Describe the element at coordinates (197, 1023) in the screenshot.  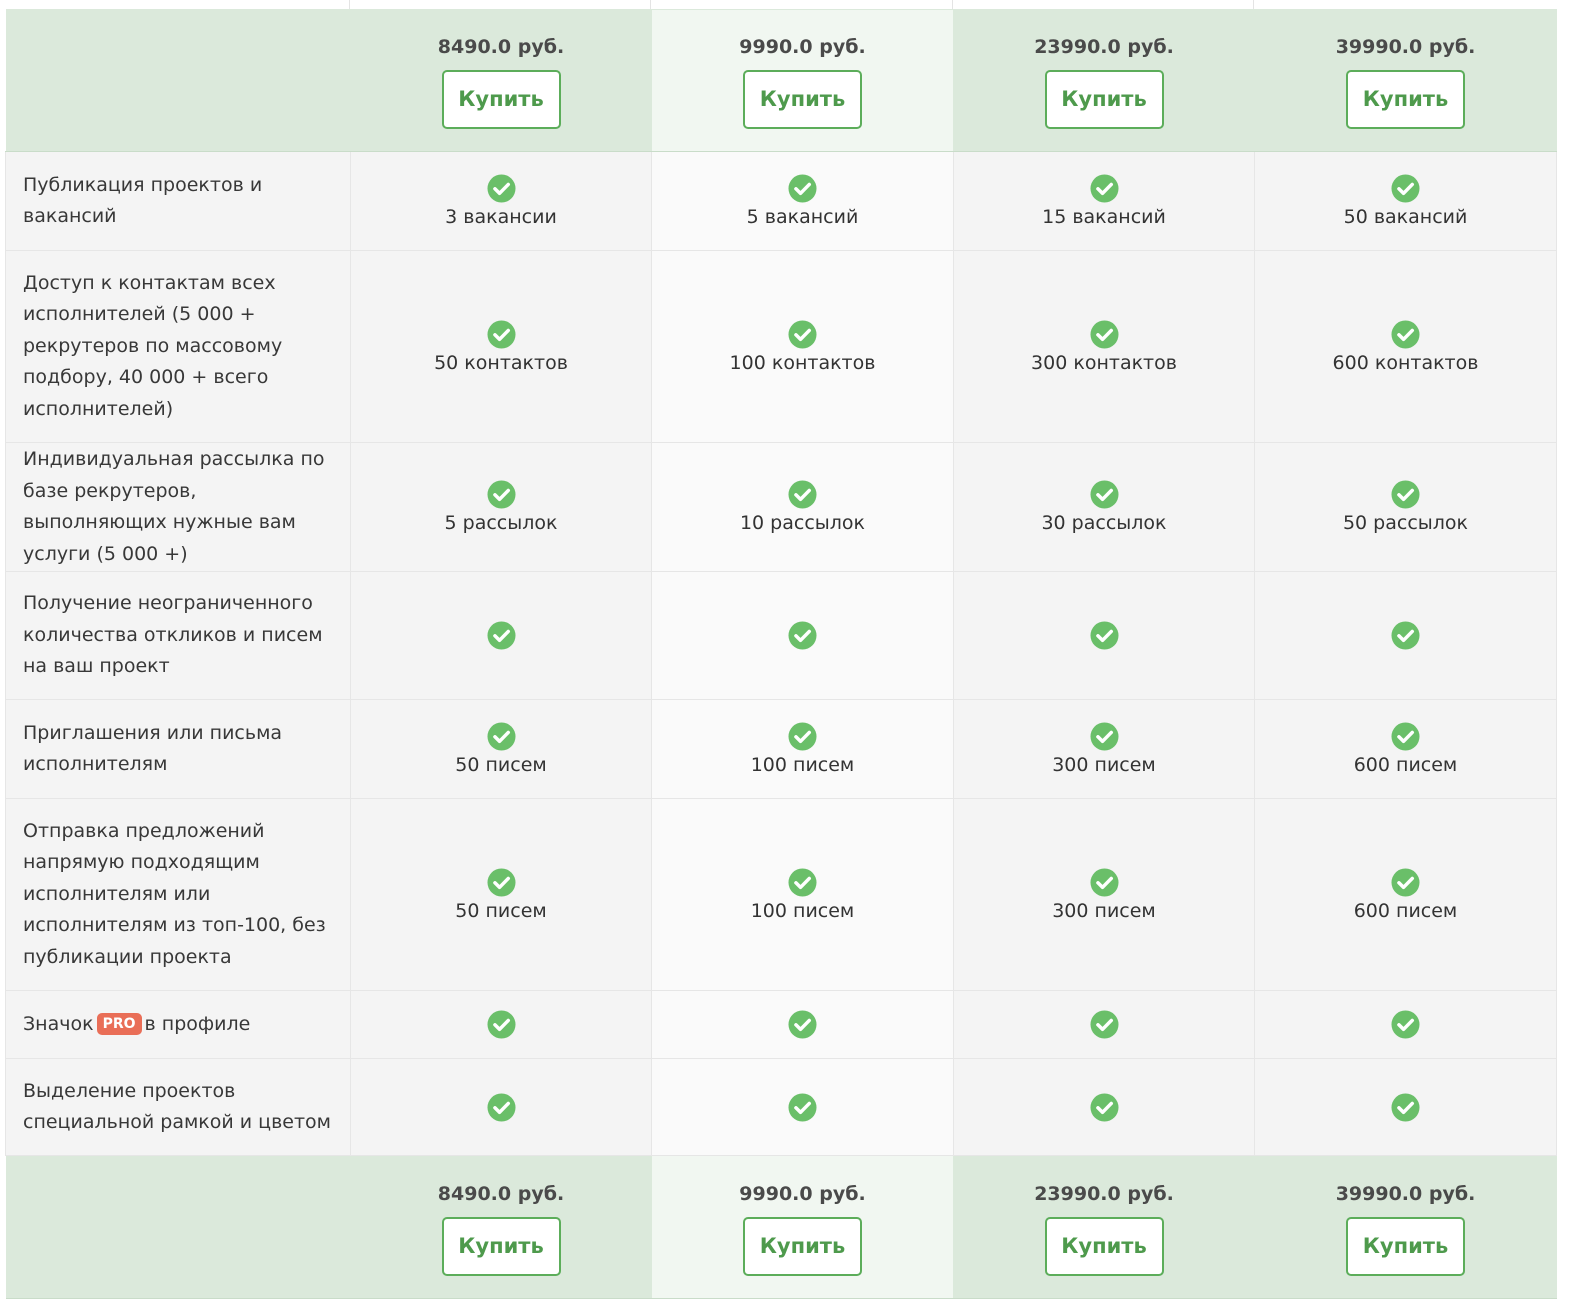
I see `feature-label-after: в профиле` at that location.